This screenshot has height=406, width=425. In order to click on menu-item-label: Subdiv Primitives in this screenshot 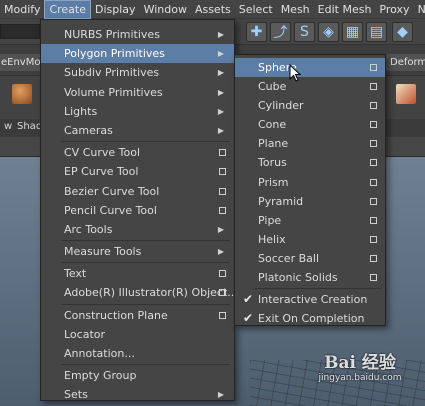, I will do `click(112, 73)`.